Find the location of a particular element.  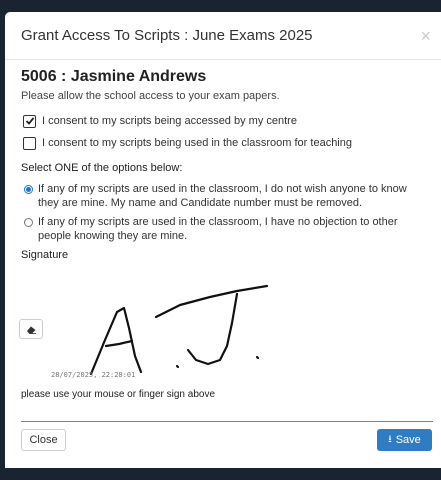

signature-stroke-a is located at coordinates (116, 341).